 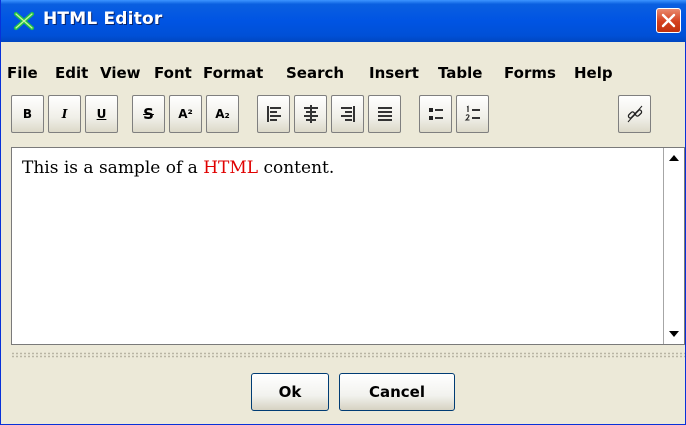 What do you see at coordinates (673, 246) in the screenshot?
I see `vertical-scrollbar` at bounding box center [673, 246].